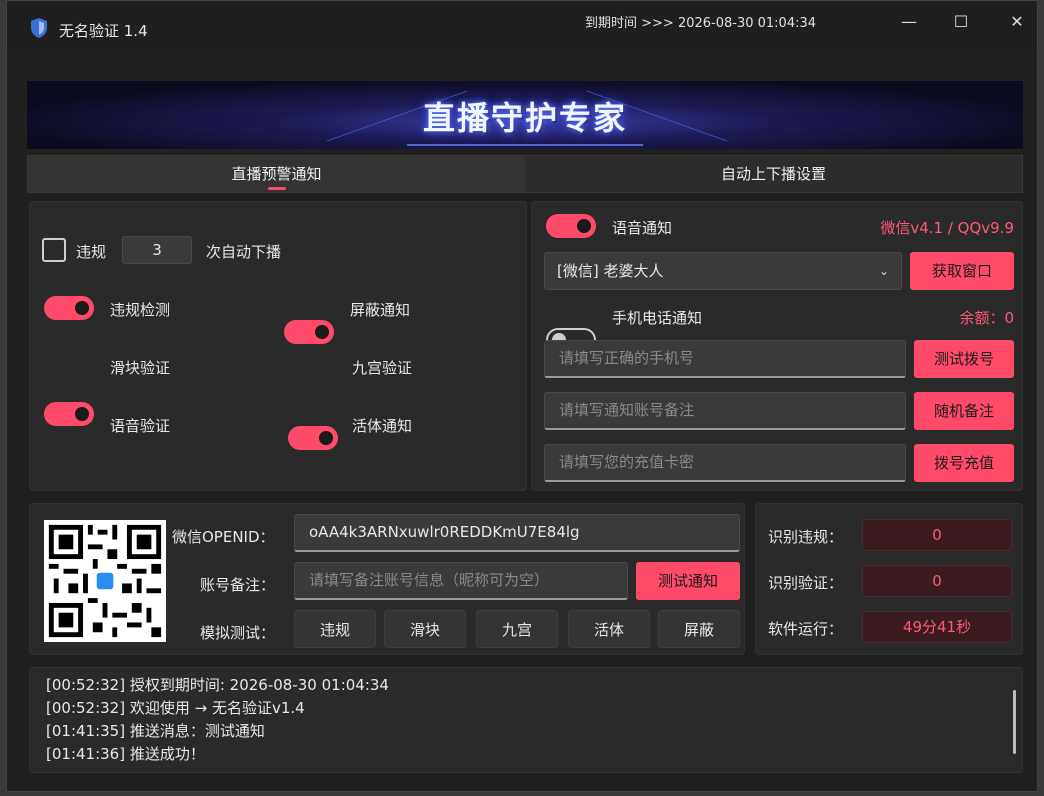 Image resolution: width=1044 pixels, height=796 pixels. I want to click on violation-detect-label: 违规检测, so click(140, 310).